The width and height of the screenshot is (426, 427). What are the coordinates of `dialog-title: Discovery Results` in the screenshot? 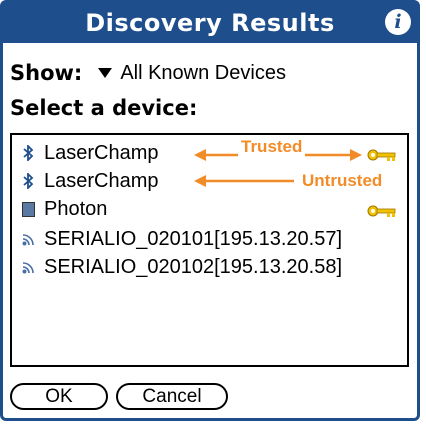 It's located at (210, 23).